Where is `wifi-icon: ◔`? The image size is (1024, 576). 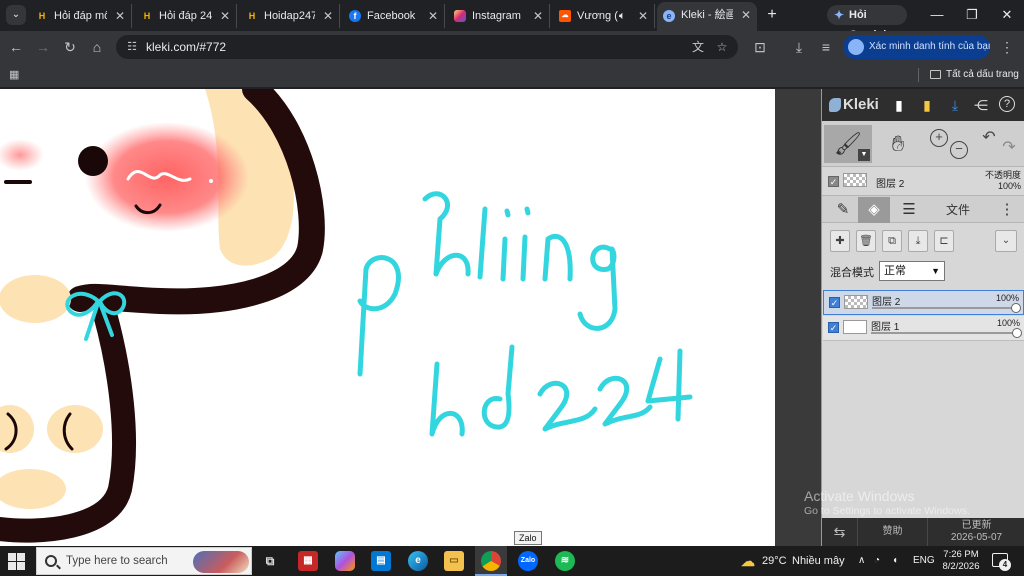
wifi-icon: ◔ is located at coordinates (877, 561).